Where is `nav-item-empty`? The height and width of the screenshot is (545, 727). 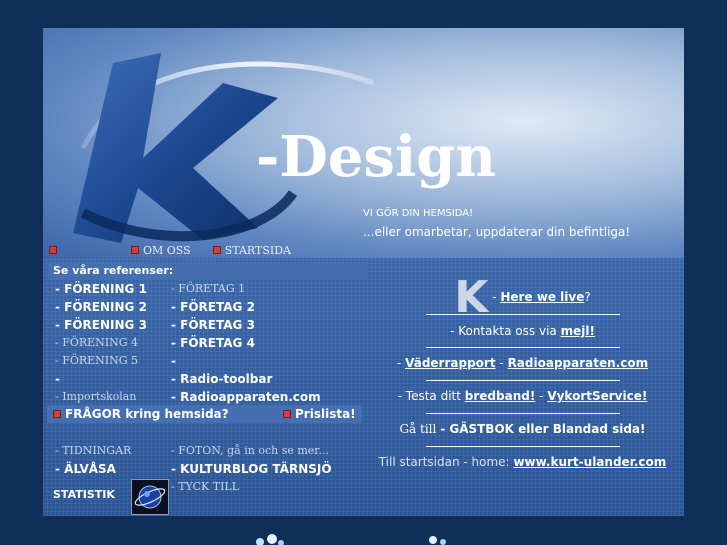 nav-item-empty is located at coordinates (79, 250).